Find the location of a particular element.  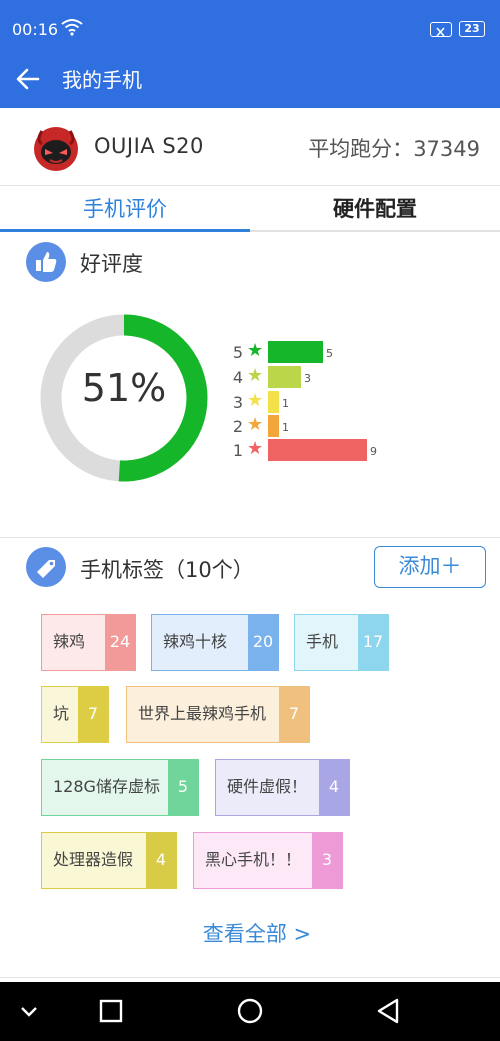

rating-row: 5 ★ 5 is located at coordinates (312, 352).